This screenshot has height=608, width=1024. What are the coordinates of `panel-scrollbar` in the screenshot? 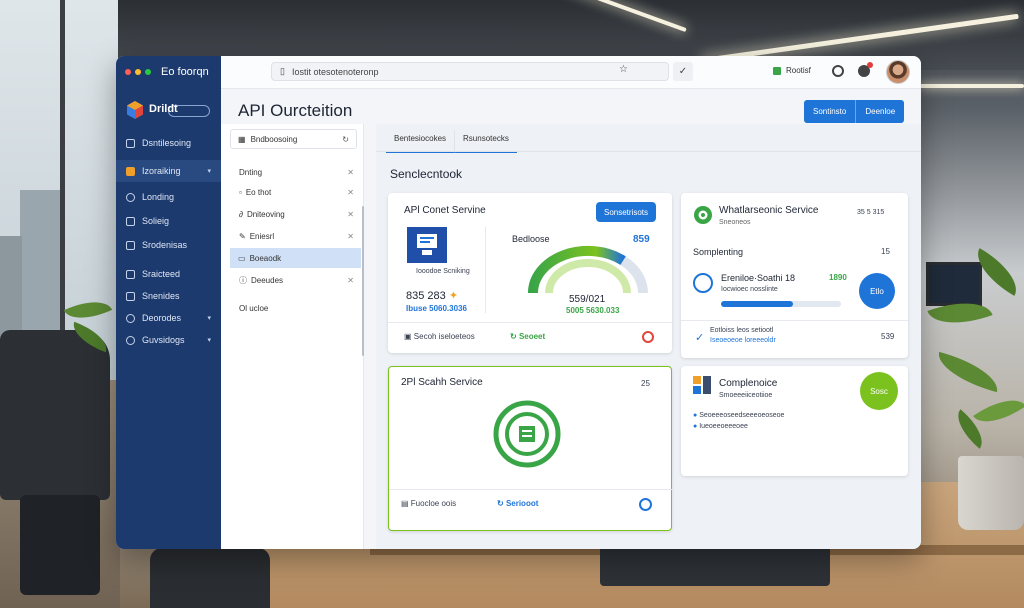 It's located at (363, 281).